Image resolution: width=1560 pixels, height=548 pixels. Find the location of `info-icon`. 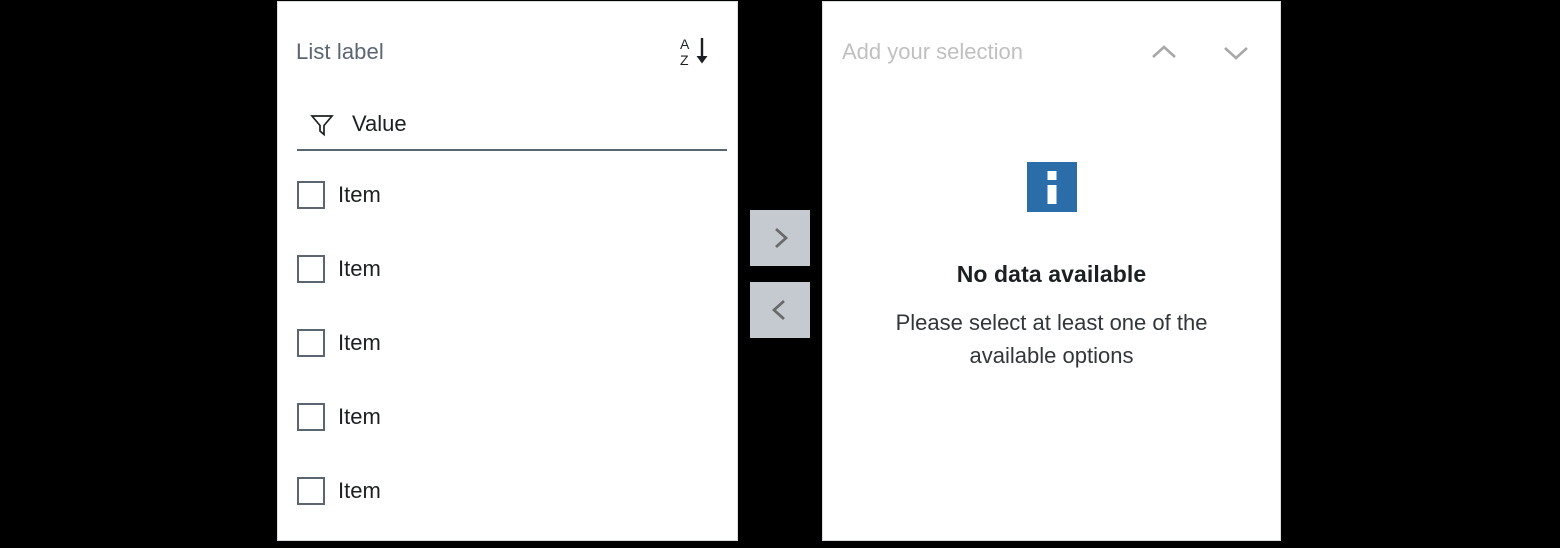

info-icon is located at coordinates (1051, 187).